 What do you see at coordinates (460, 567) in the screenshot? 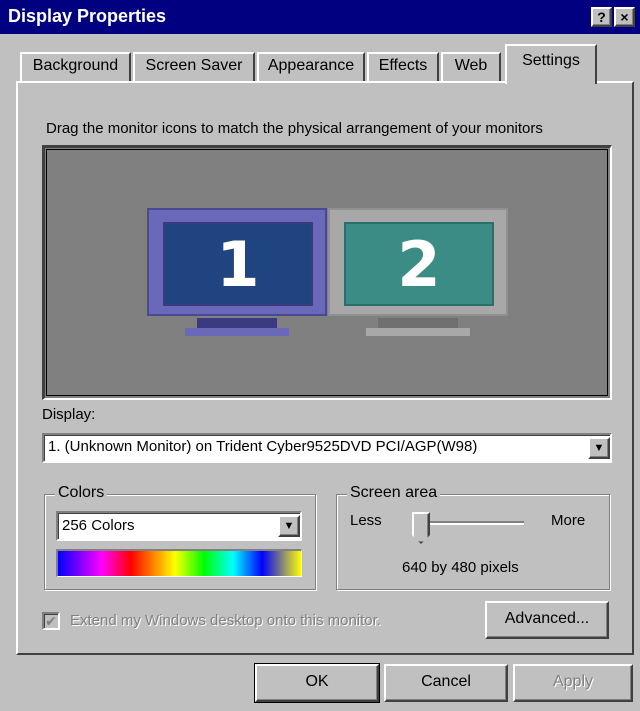
I see `resolution-text: 640 by 480 pixels` at bounding box center [460, 567].